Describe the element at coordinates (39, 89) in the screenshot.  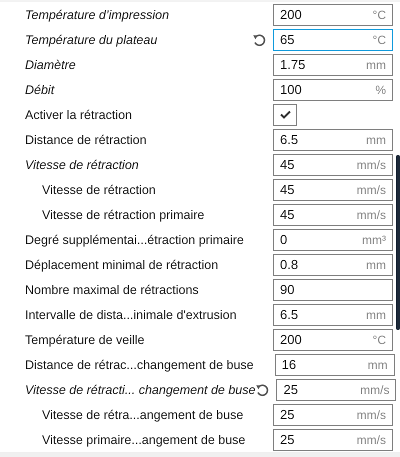
I see `setting-label: Débit` at that location.